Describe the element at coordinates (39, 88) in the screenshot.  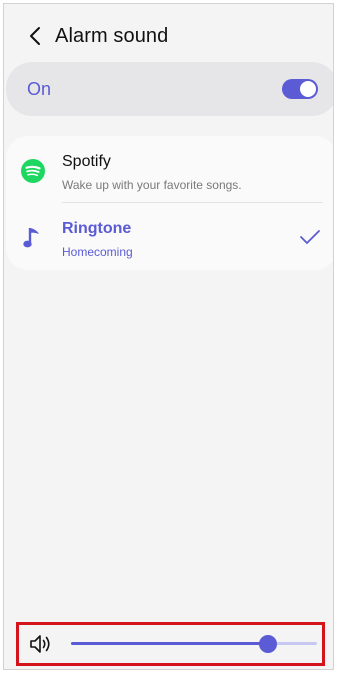
I see `master-toggle-label: On` at that location.